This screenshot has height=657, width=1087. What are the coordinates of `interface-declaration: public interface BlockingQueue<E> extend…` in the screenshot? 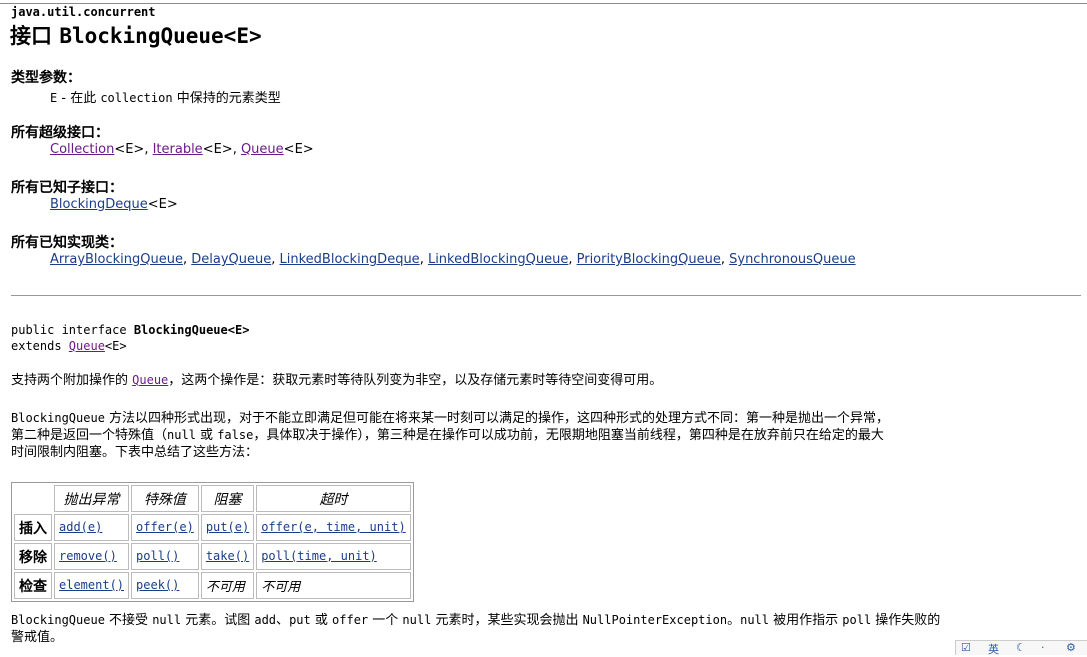 It's located at (130, 338).